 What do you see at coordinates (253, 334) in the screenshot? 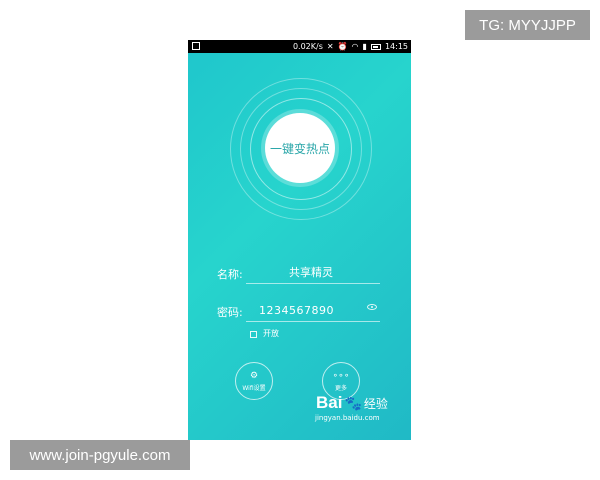
I see `open-checkbox` at bounding box center [253, 334].